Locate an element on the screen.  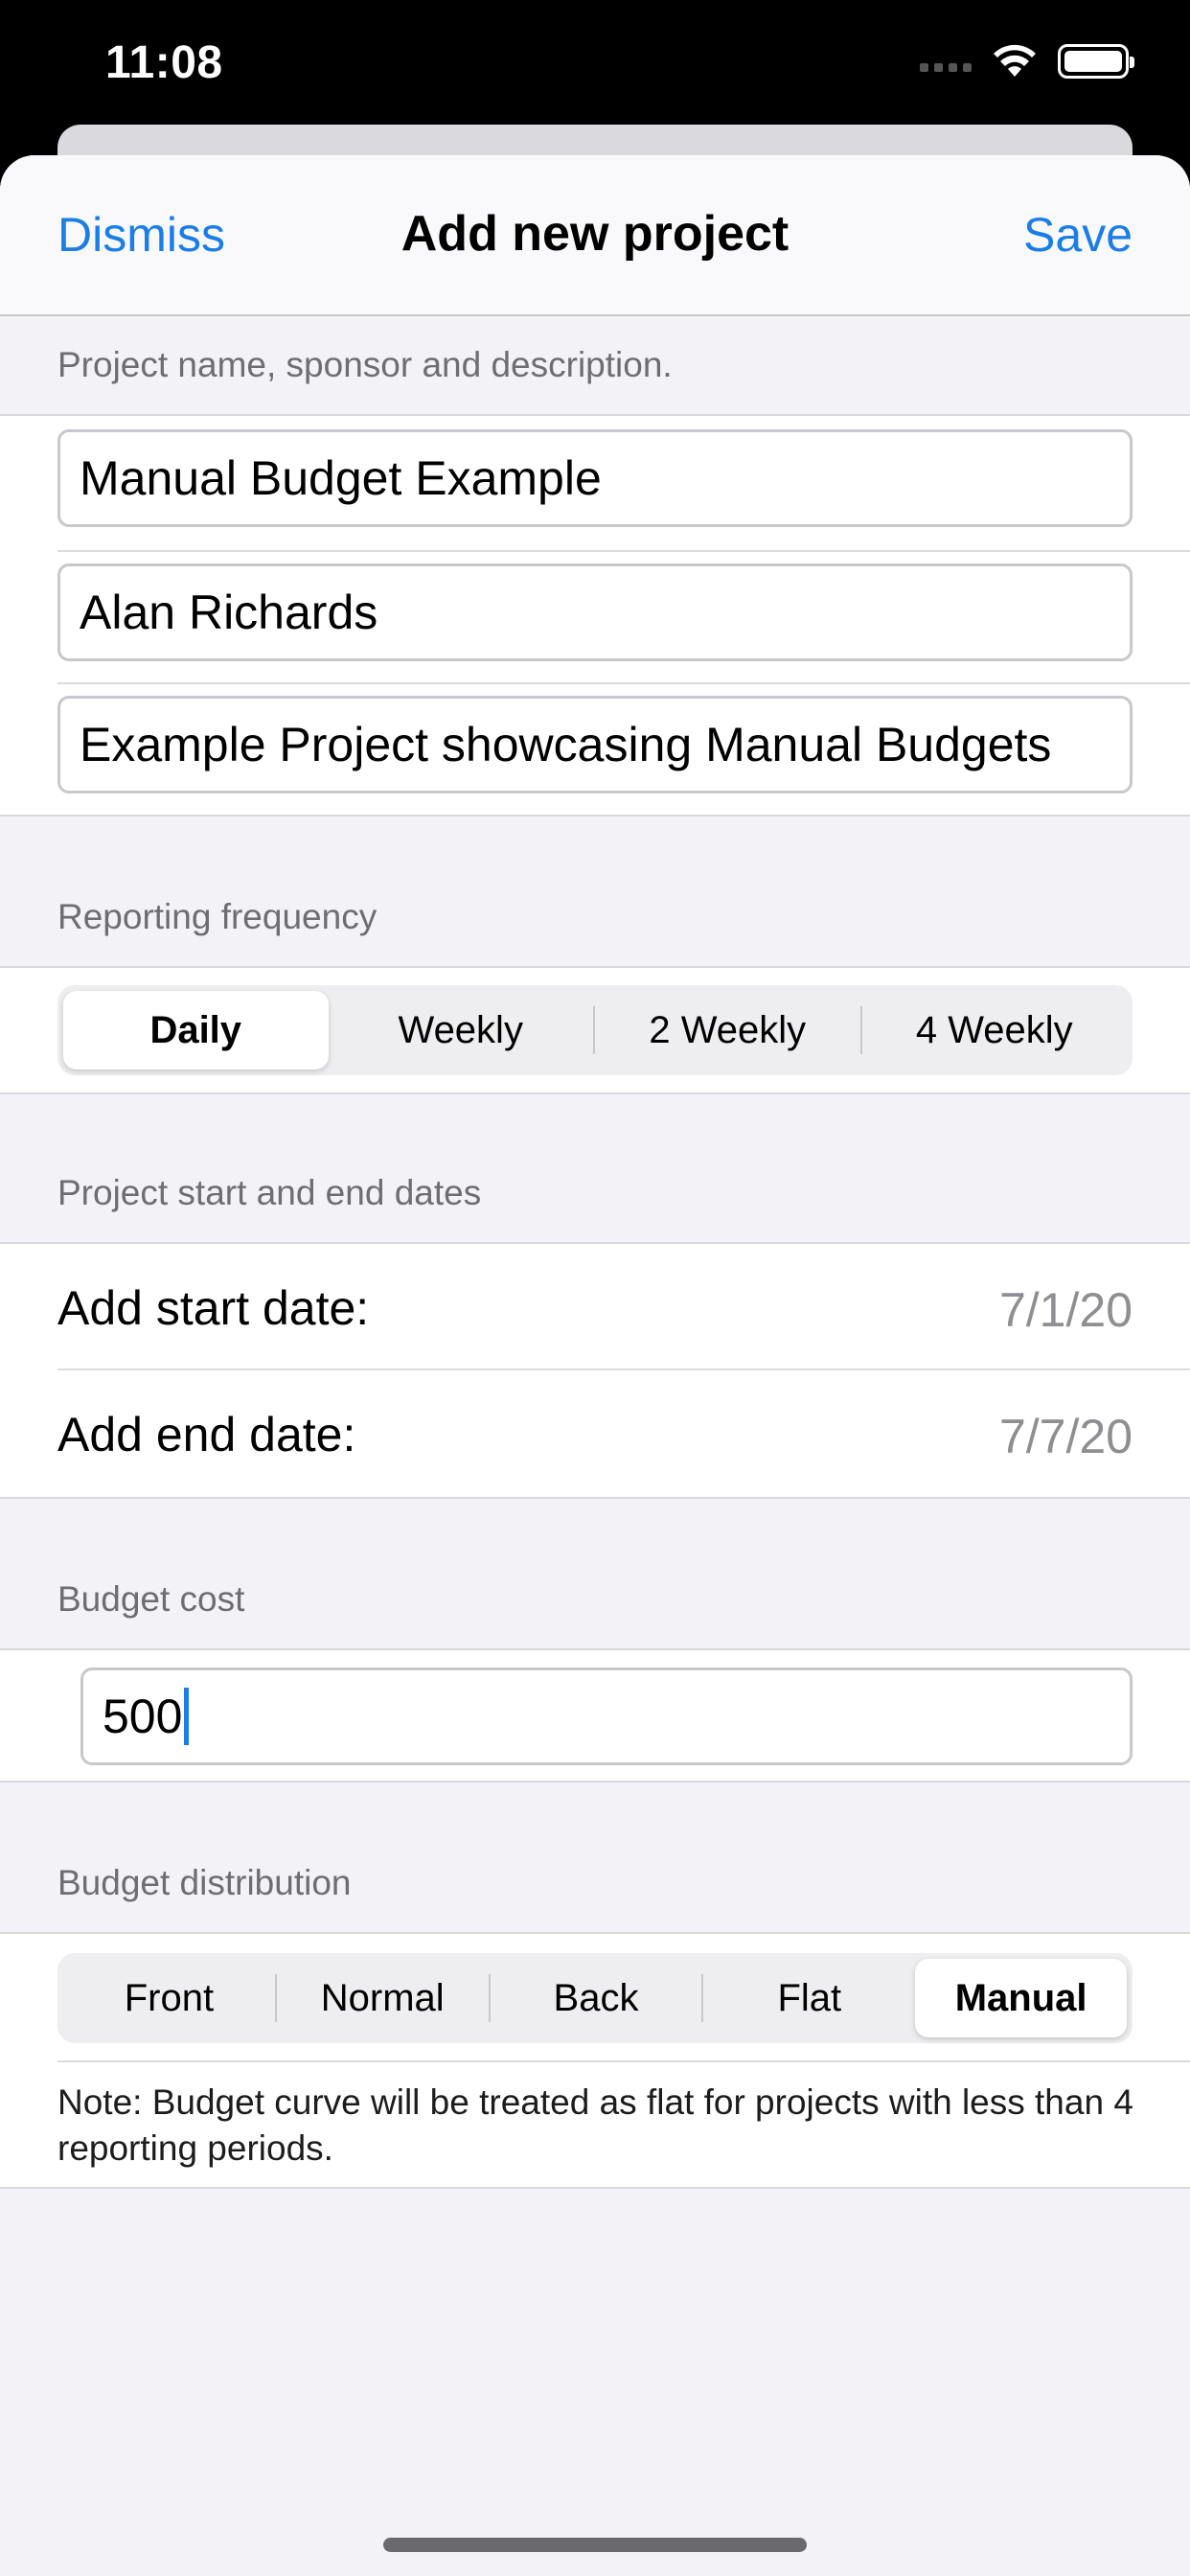
distribution-section-header: Budget distribution is located at coordinates (205, 1882).